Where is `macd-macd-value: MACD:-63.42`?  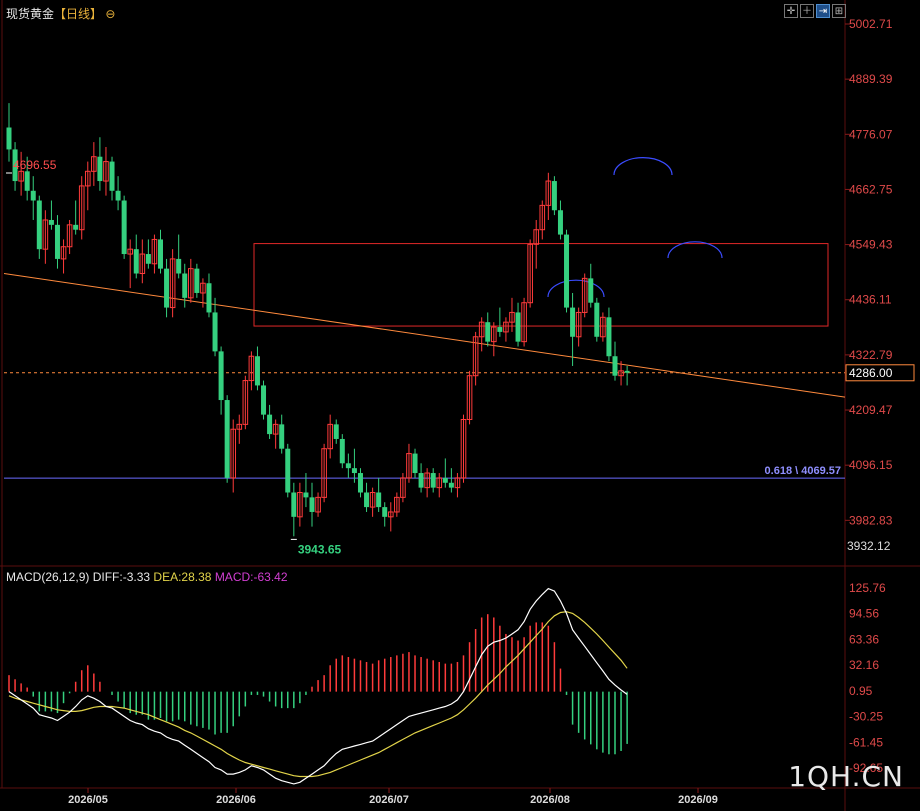 macd-macd-value: MACD:-63.42 is located at coordinates (251, 577).